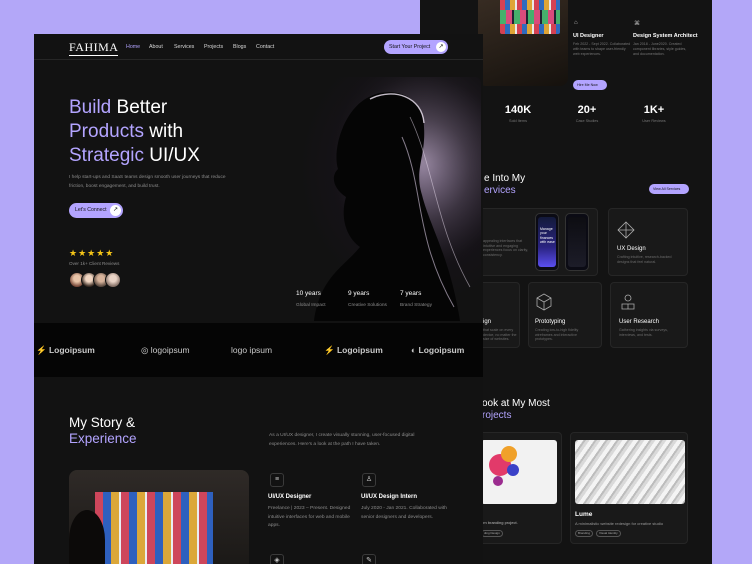 The image size is (752, 564). I want to click on person-silhouette, so click(87, 537).